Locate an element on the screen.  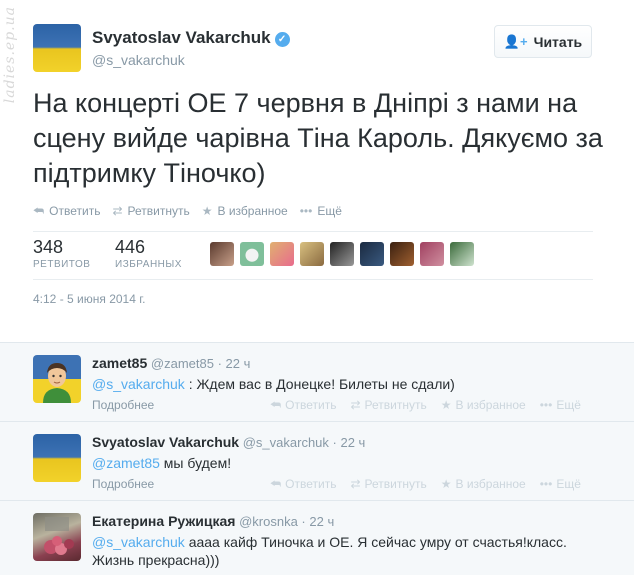
reply-action: ⮪ Ответить is located at coordinates (66, 211).